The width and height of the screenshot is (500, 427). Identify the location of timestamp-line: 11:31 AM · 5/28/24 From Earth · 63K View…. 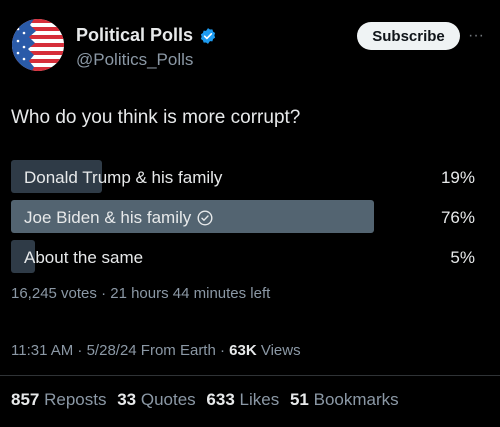
(156, 350).